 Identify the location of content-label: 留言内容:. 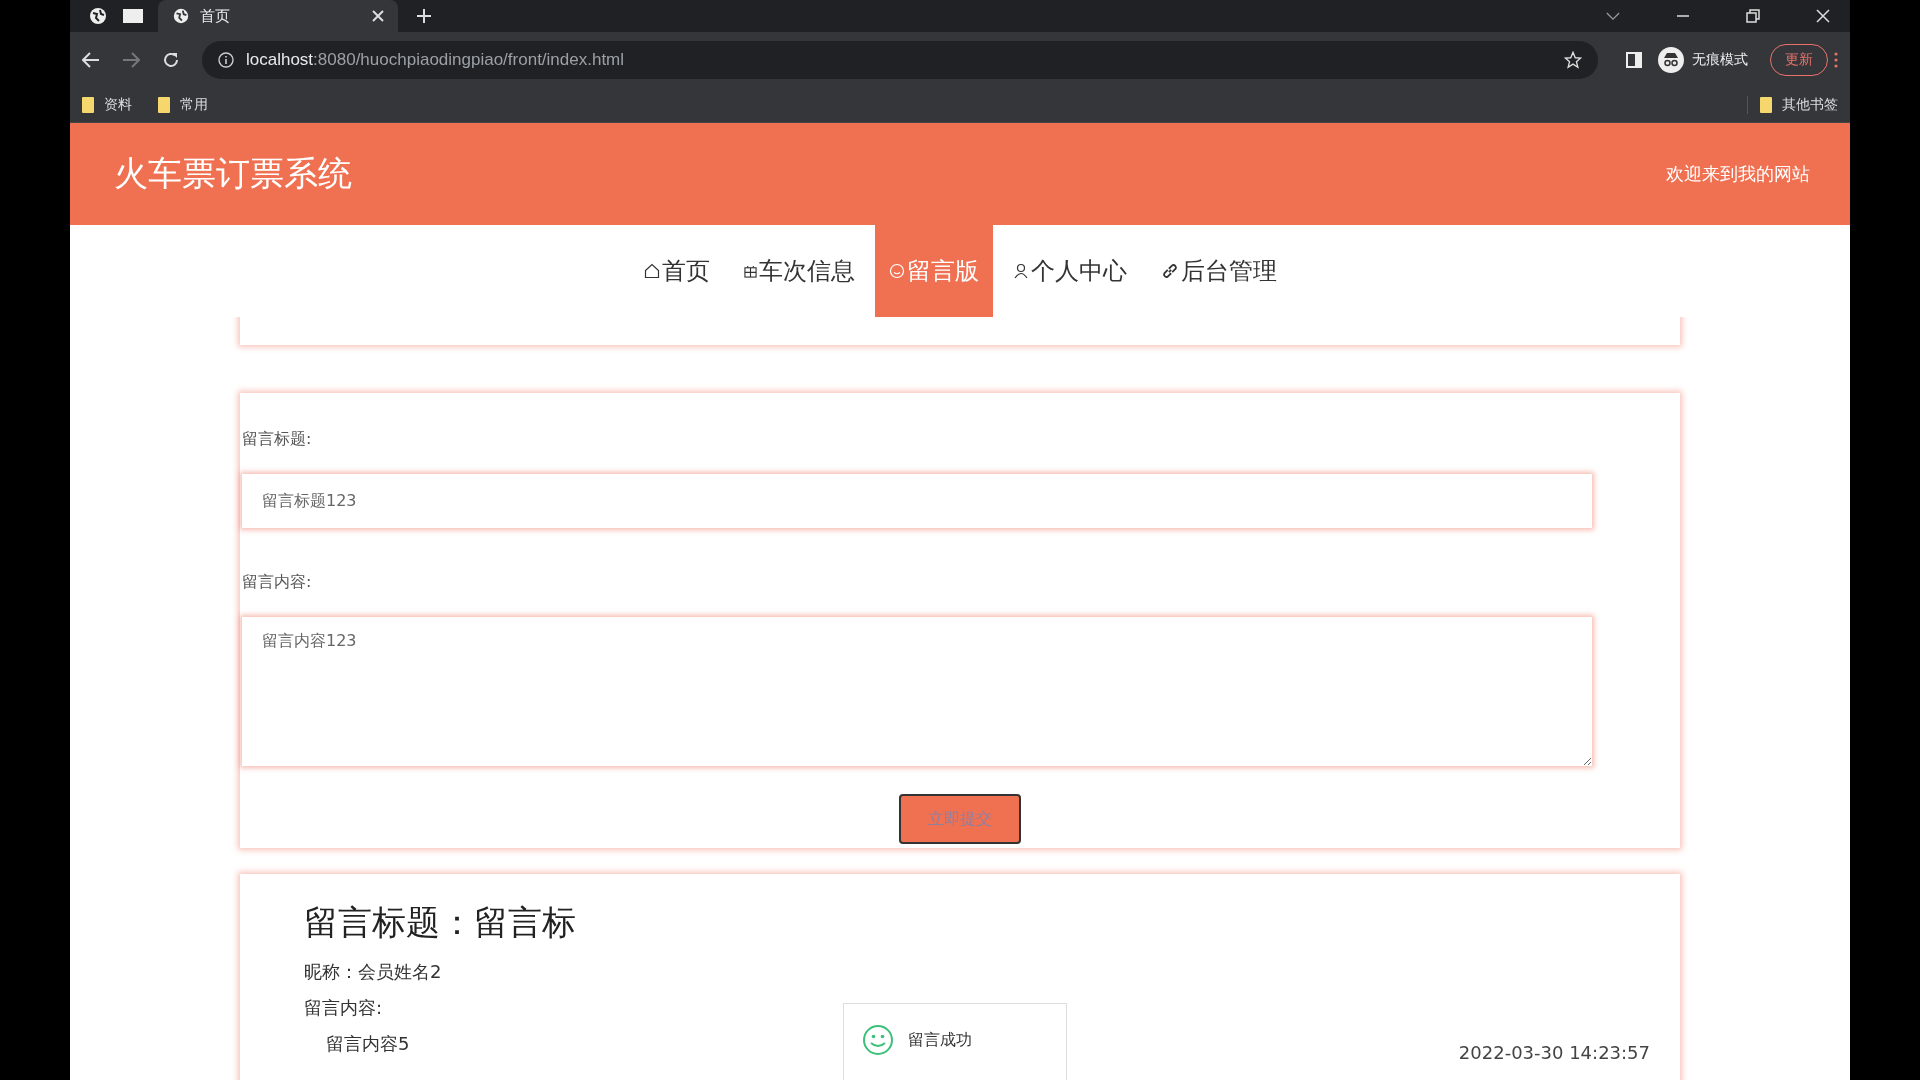
(343, 1008).